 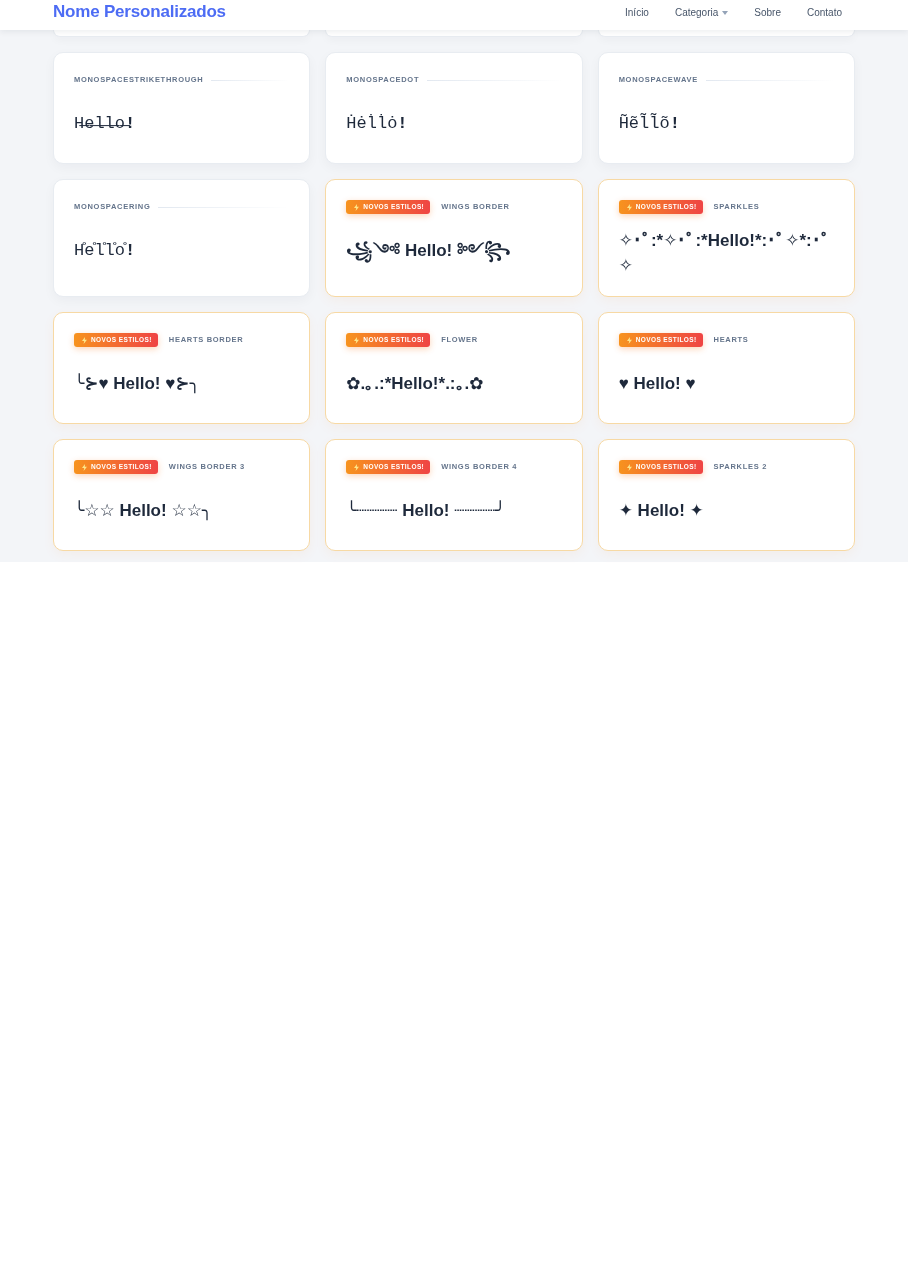 What do you see at coordinates (724, 253) in the screenshot?
I see `style-sample-text: ✧･ﾟ:*✧･ﾟ:*Hello!*:･ﾟ✧*:･ﾟ✧` at bounding box center [724, 253].